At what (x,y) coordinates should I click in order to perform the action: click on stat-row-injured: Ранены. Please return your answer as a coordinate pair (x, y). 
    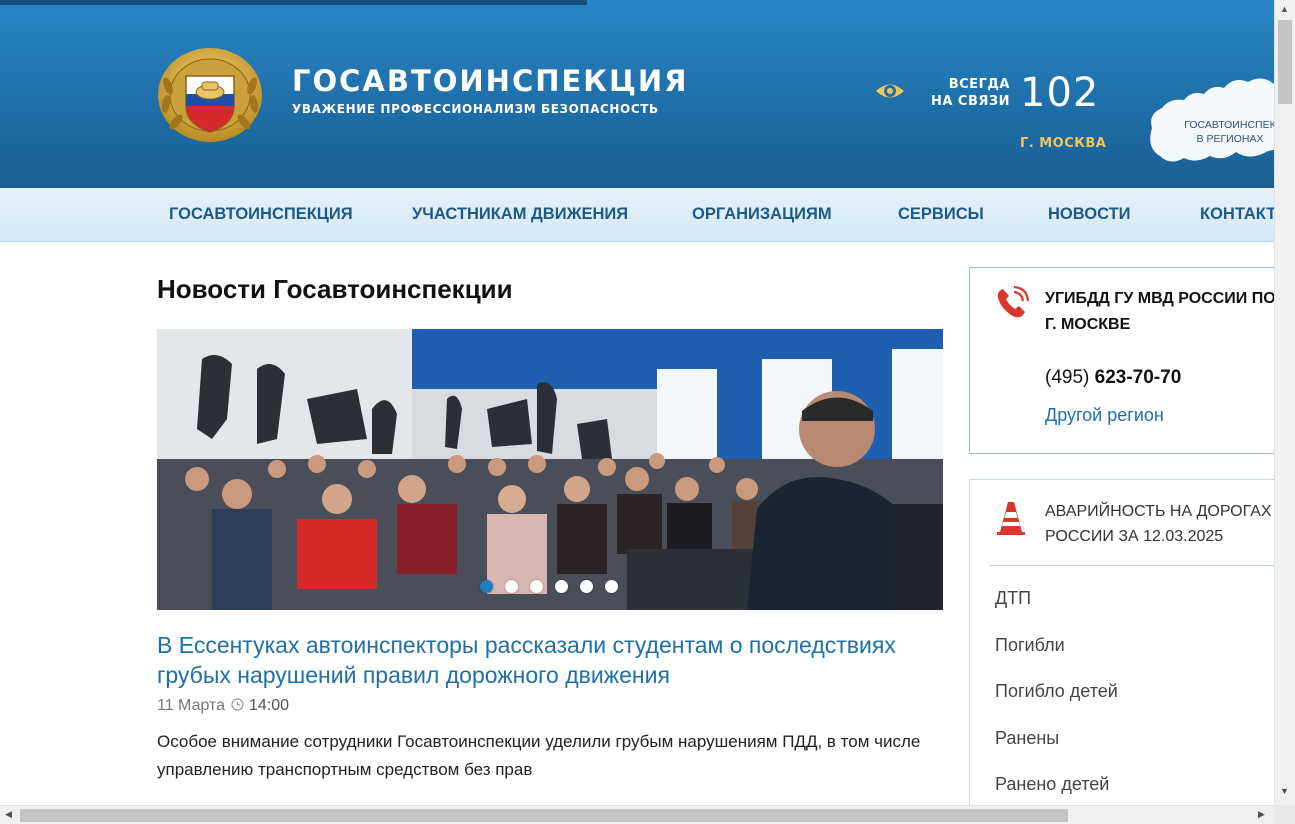
    Looking at the image, I should click on (1027, 738).